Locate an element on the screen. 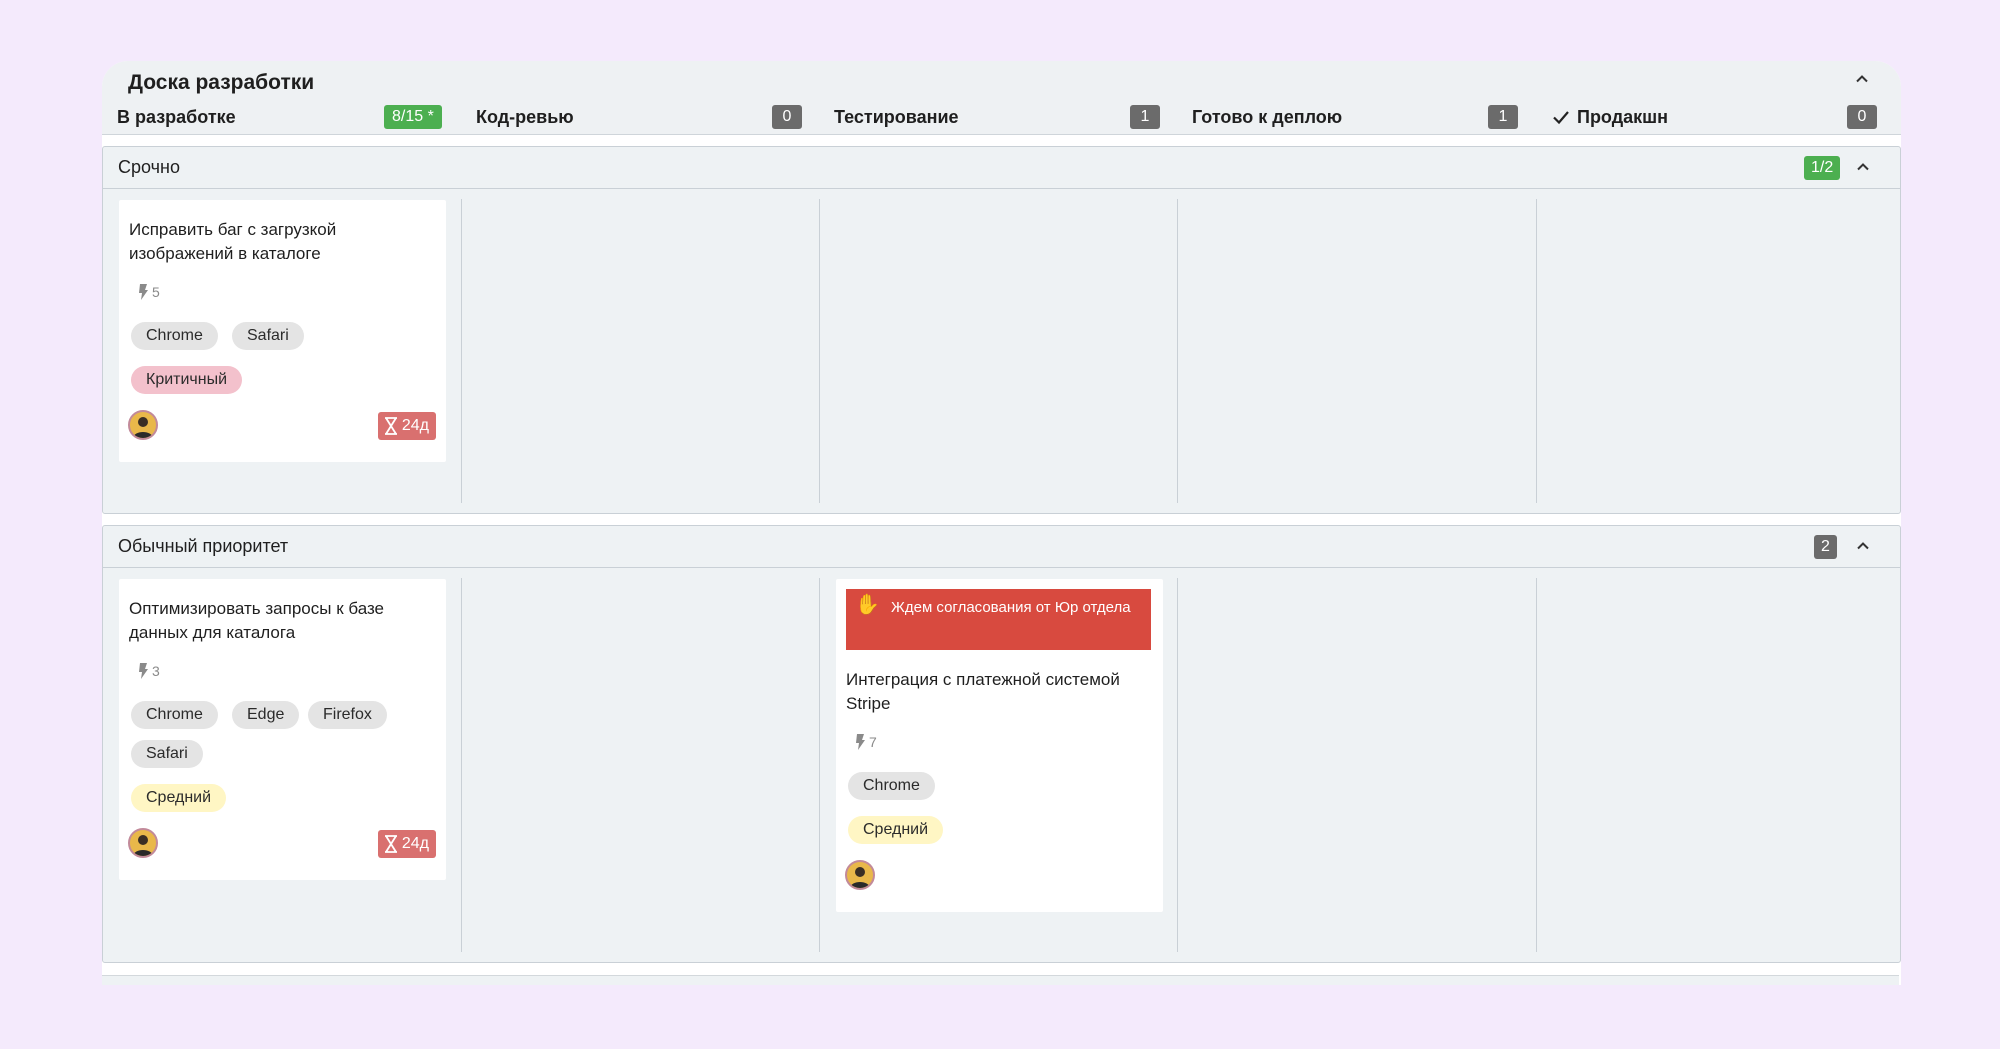  story-points-value: 7 is located at coordinates (873, 742).